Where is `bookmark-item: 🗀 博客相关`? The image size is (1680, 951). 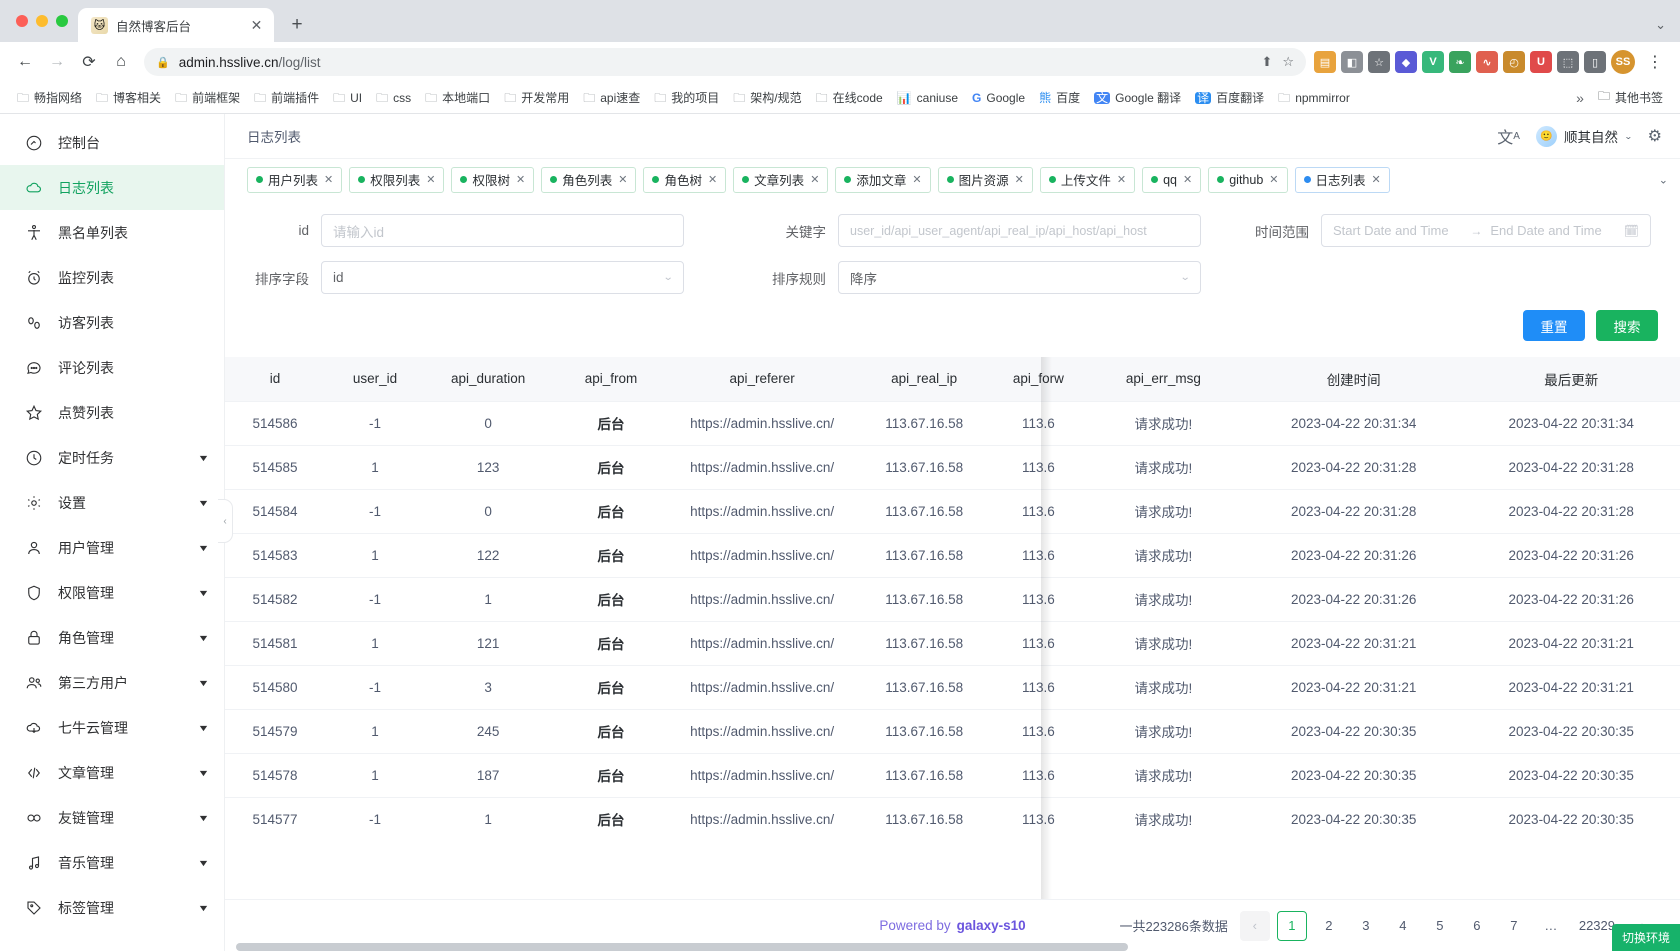
bookmark-item: 🗀 博客相关 is located at coordinates (128, 97).